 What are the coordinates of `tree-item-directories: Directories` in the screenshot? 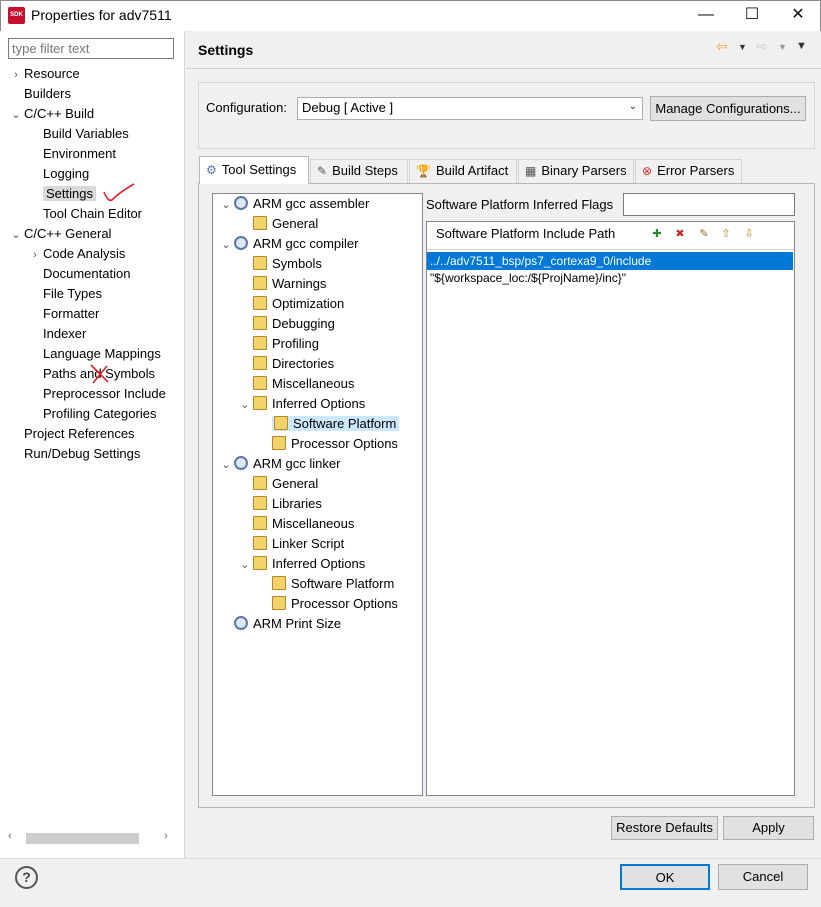 It's located at (318, 364).